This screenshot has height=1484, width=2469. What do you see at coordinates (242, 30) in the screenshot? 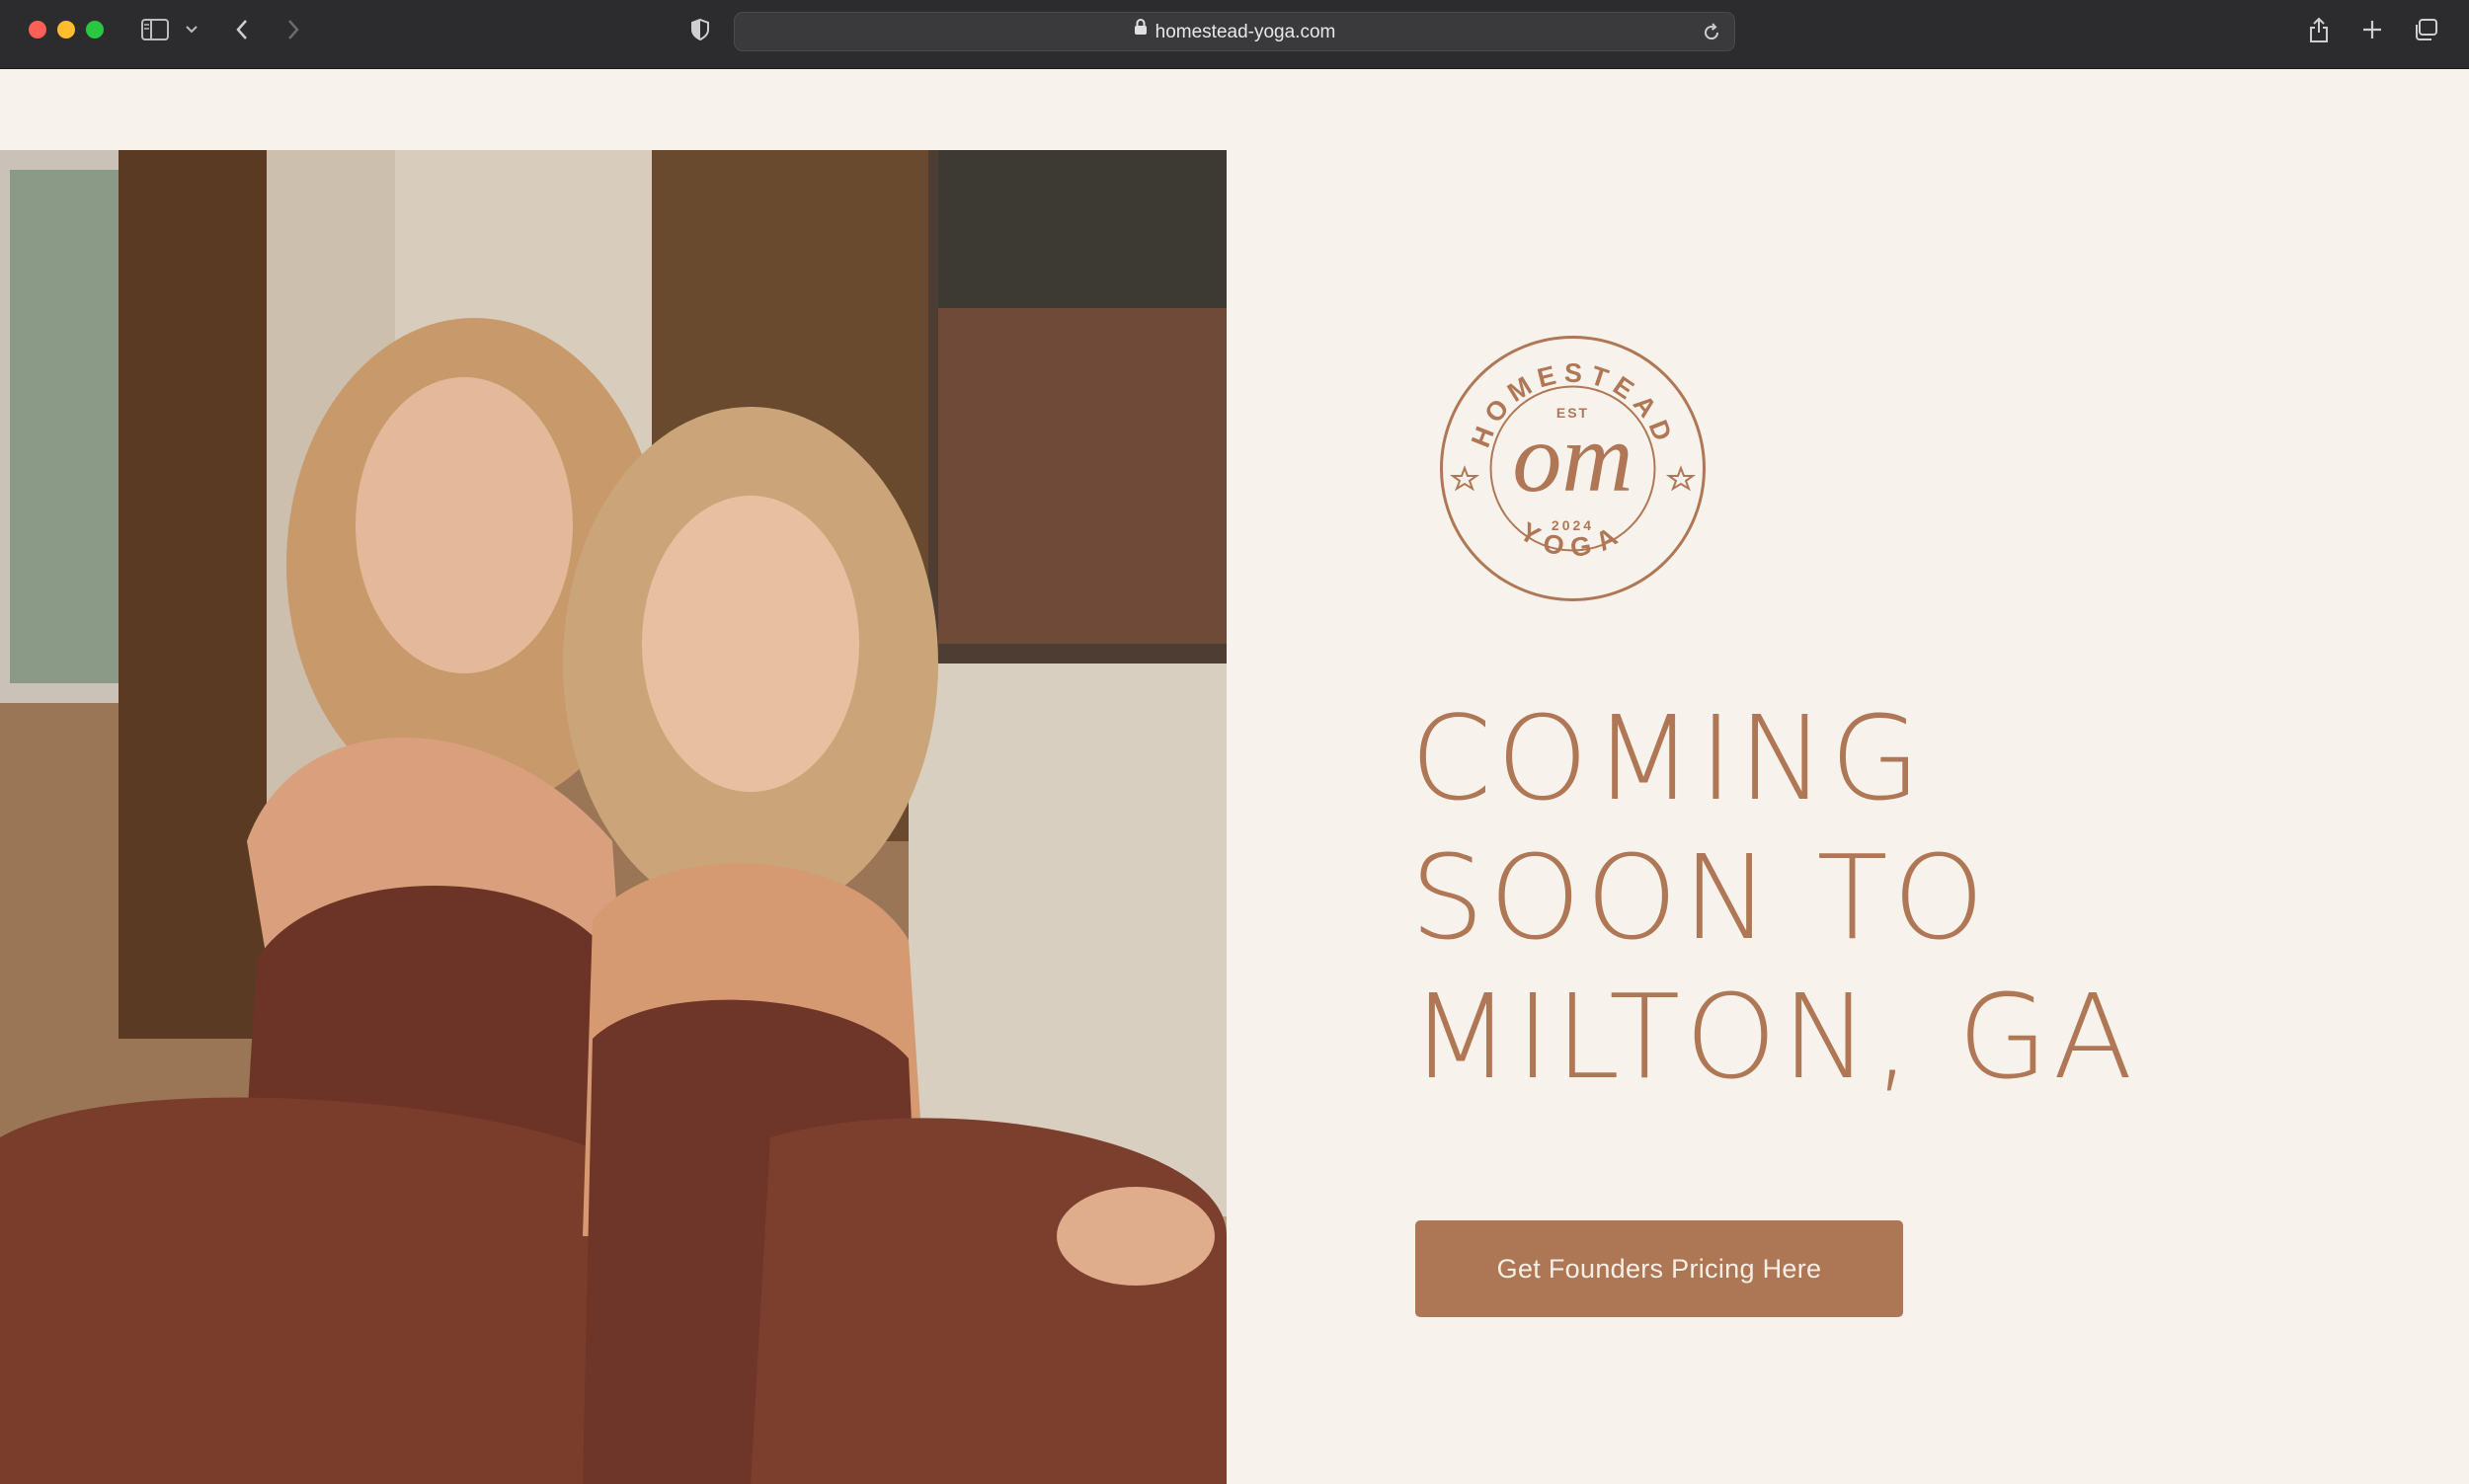
I see `back-icon` at bounding box center [242, 30].